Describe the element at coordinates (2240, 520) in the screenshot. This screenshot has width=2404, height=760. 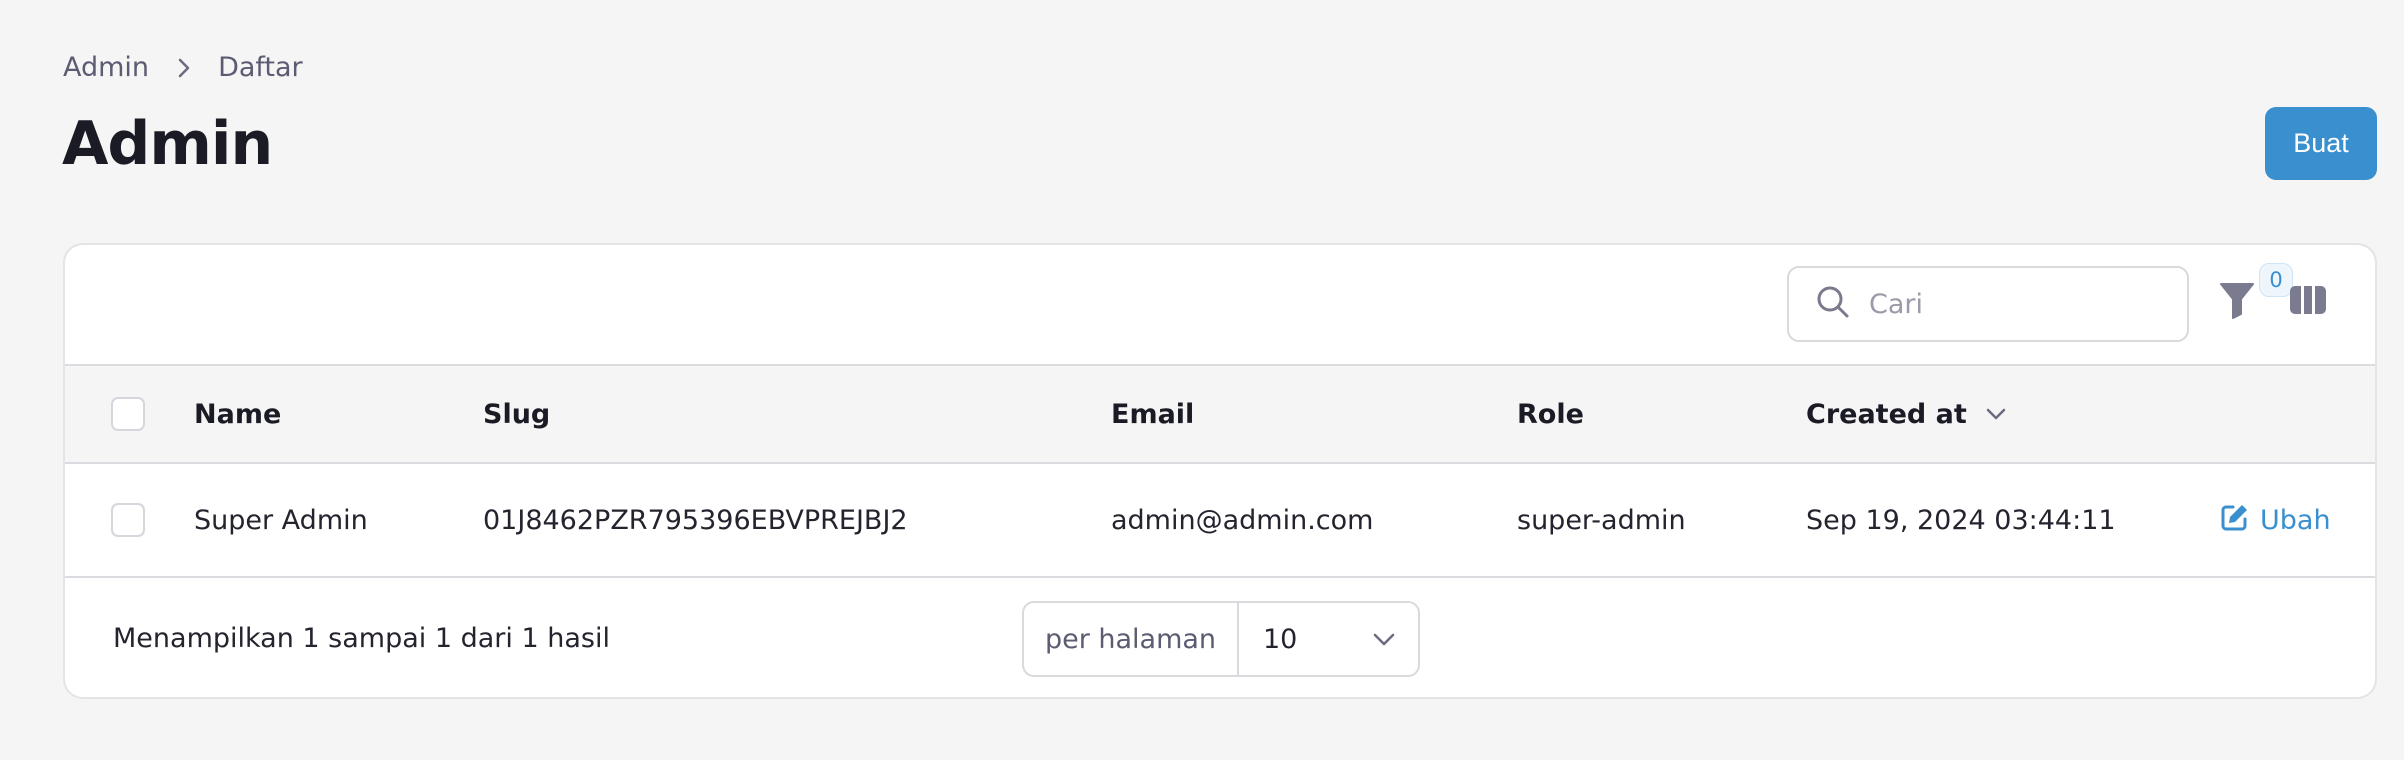
I see `edit-icon` at that location.